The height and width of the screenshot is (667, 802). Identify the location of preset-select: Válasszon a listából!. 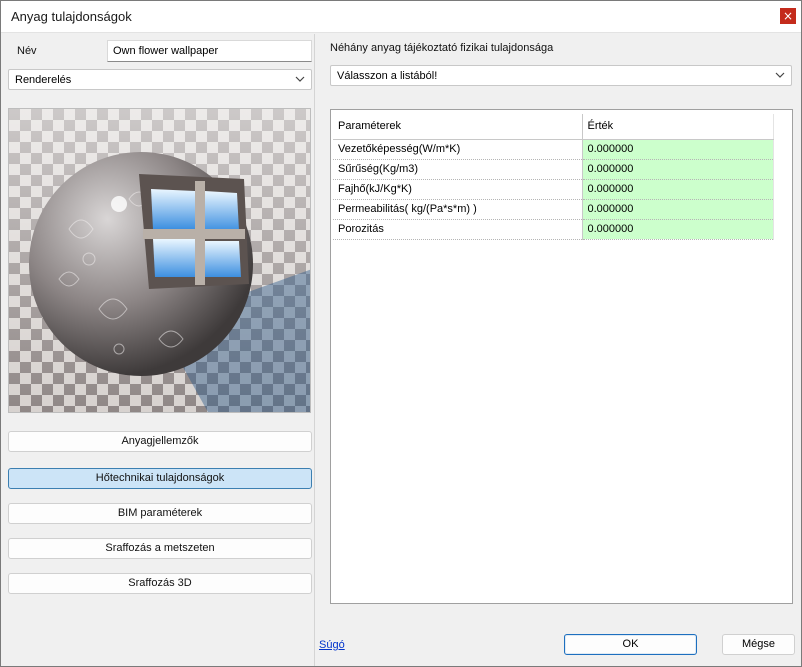
(561, 75).